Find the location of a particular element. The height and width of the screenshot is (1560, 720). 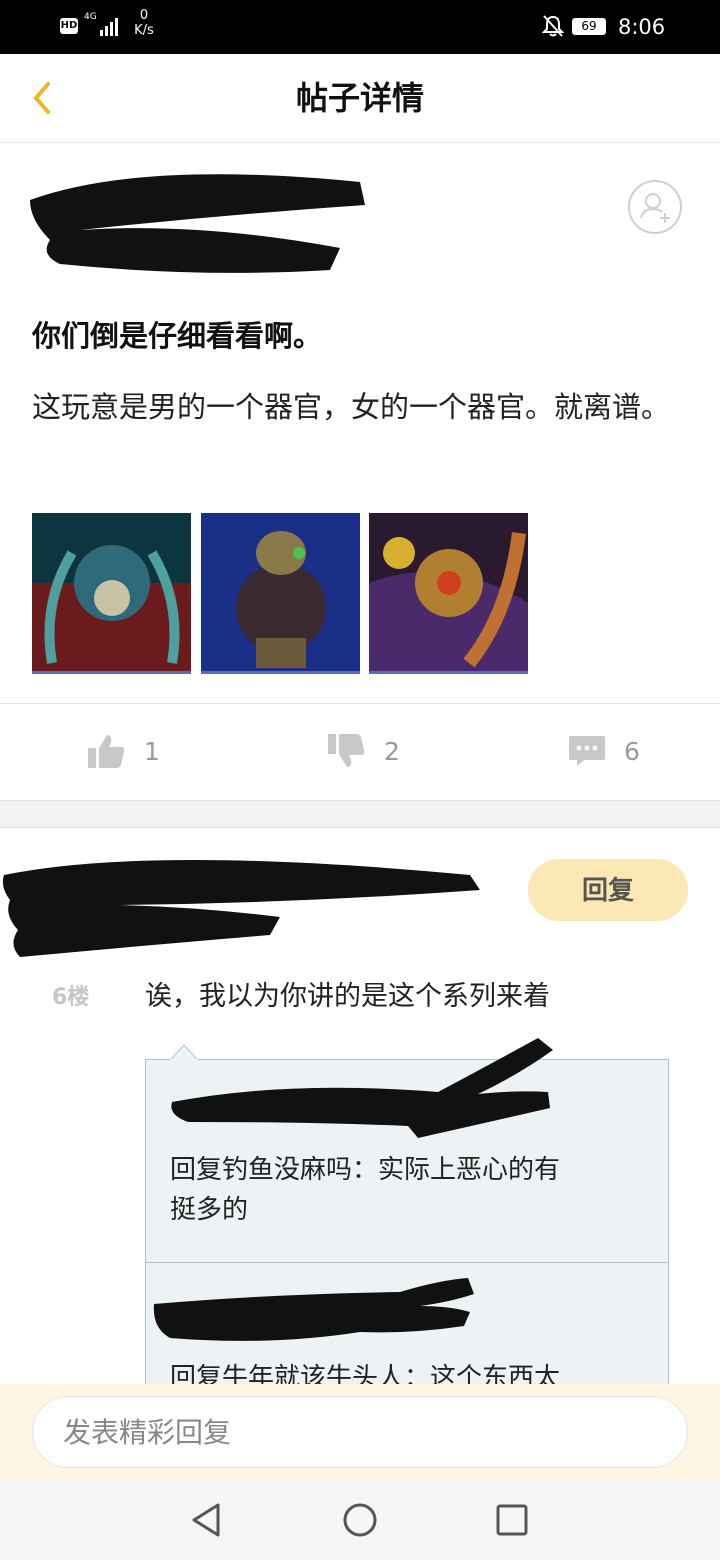

nav-recents-icon is located at coordinates (512, 1520).